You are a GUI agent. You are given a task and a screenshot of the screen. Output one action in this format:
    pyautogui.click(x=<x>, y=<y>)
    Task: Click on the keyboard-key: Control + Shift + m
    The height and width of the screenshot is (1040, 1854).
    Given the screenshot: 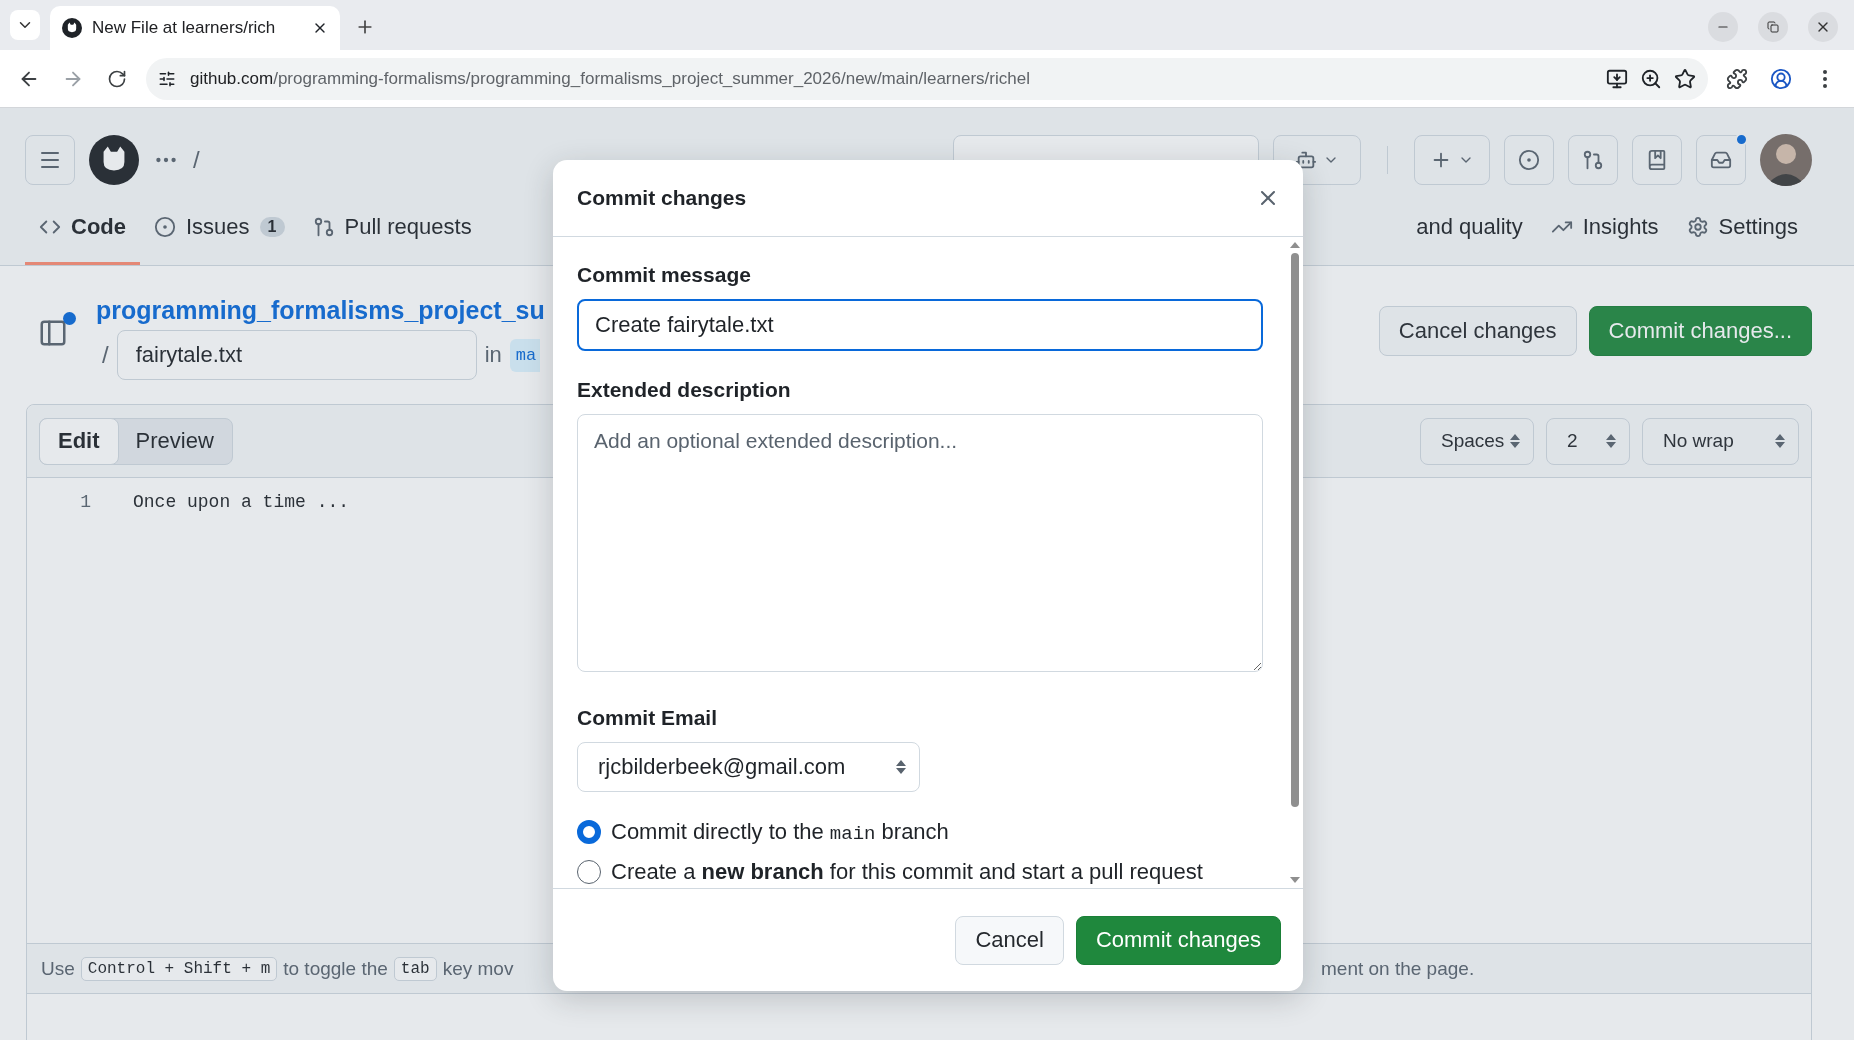 What is the action you would take?
    pyautogui.click(x=179, y=968)
    